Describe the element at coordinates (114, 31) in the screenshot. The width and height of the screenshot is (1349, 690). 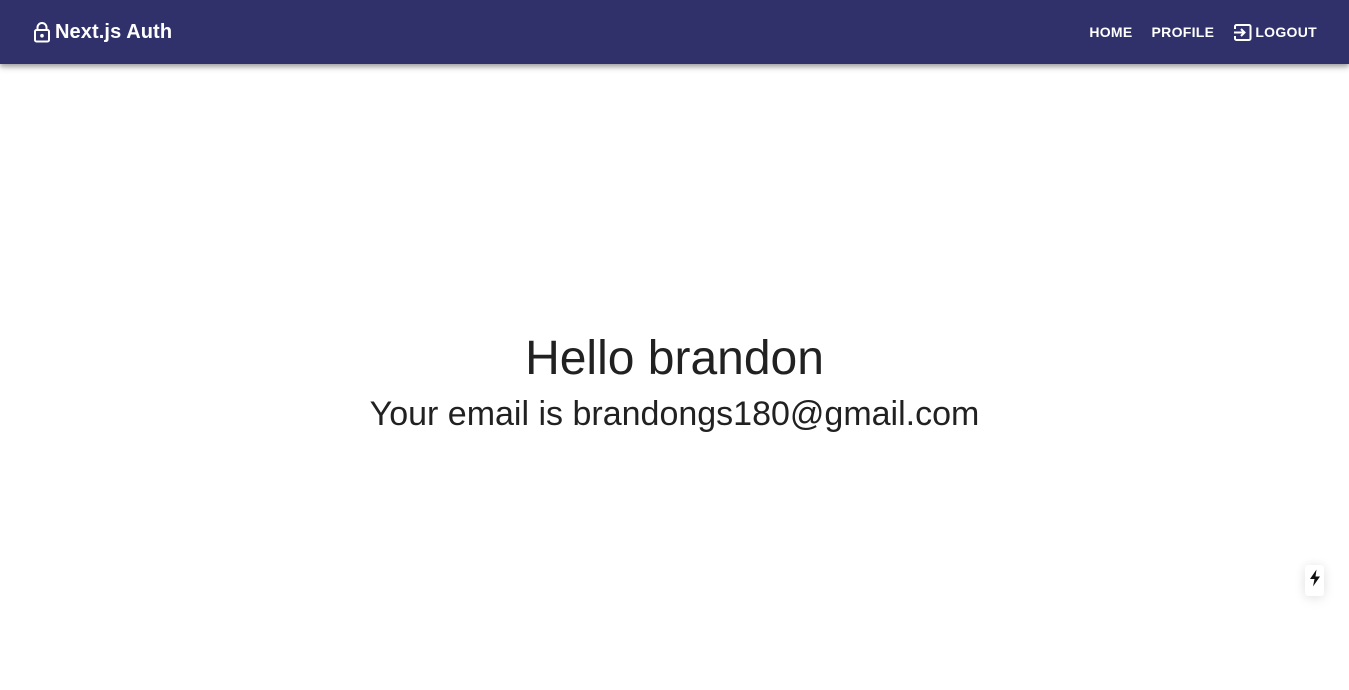
I see `brand-title: Next.js Auth` at that location.